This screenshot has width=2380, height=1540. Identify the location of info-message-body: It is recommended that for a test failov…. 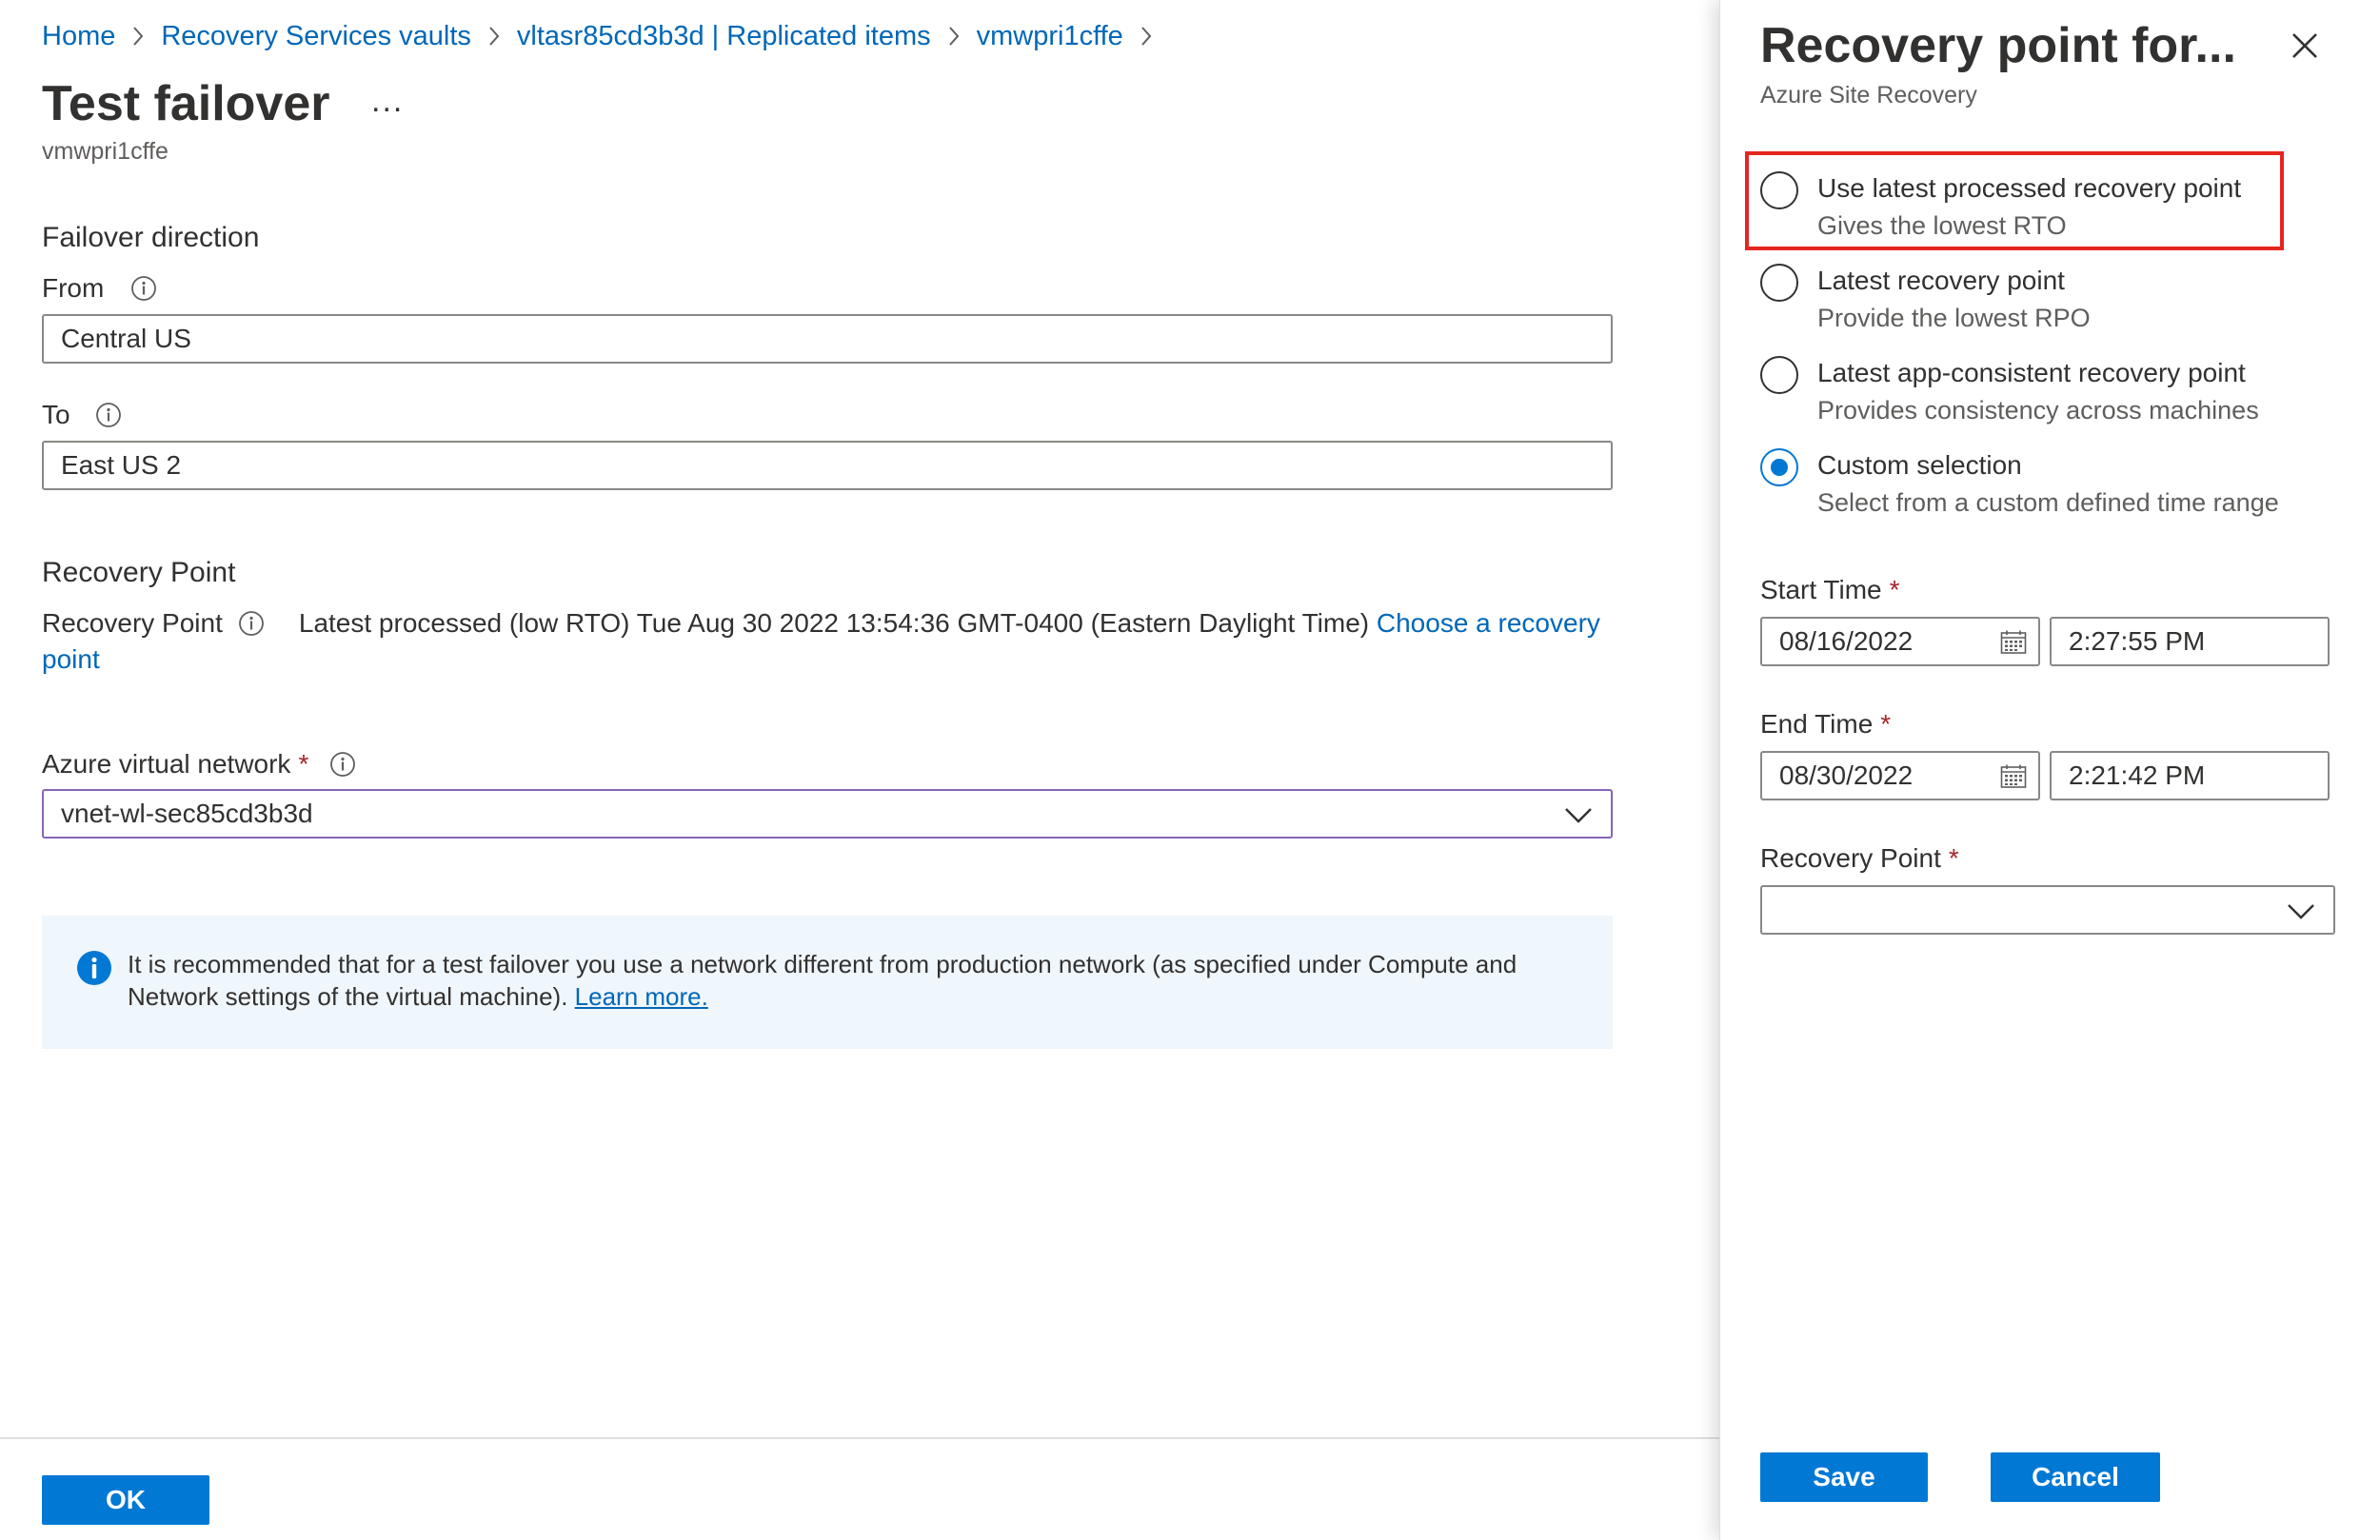
(822, 980).